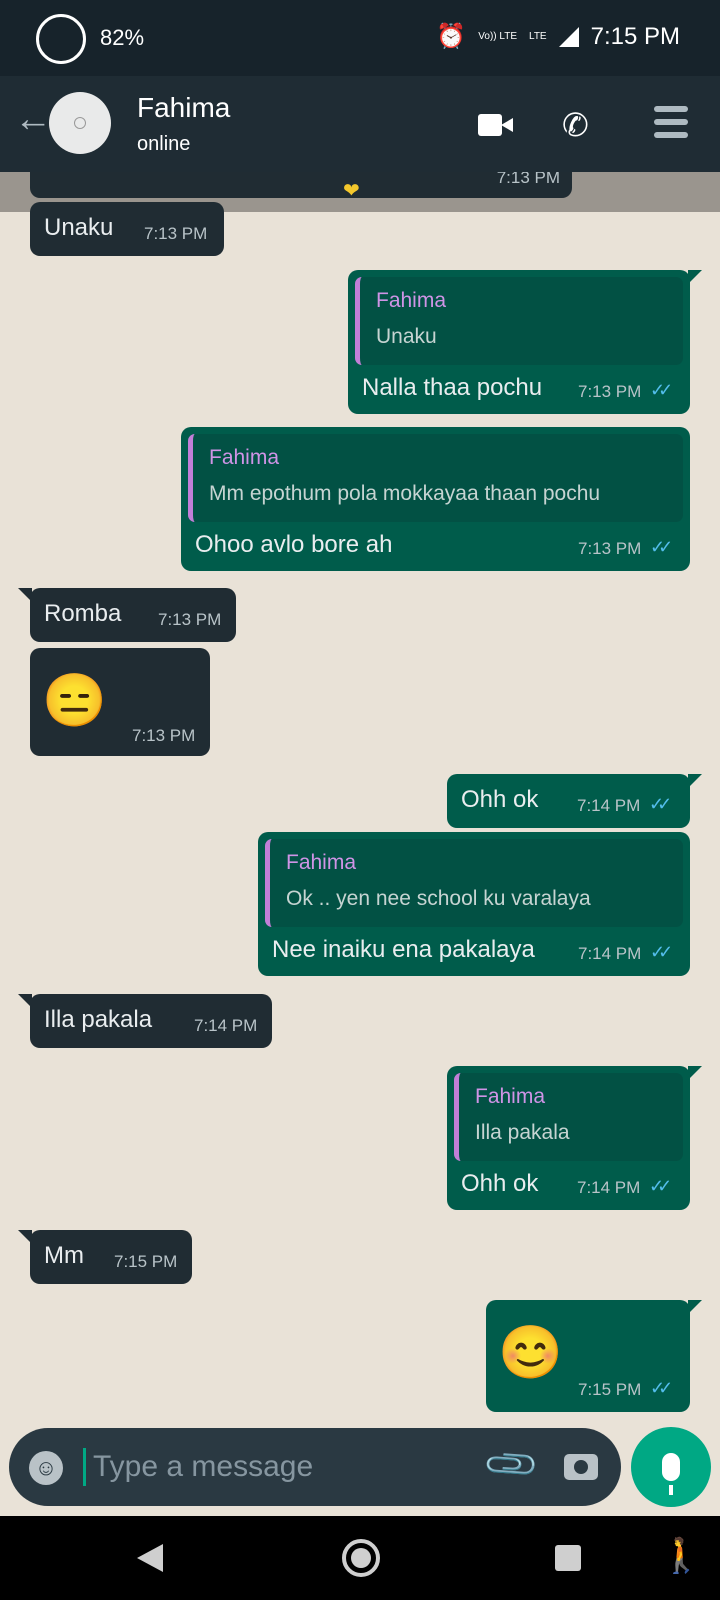 Image resolution: width=720 pixels, height=1600 pixels. Describe the element at coordinates (122, 37) in the screenshot. I see `battery-percent: 82%` at that location.